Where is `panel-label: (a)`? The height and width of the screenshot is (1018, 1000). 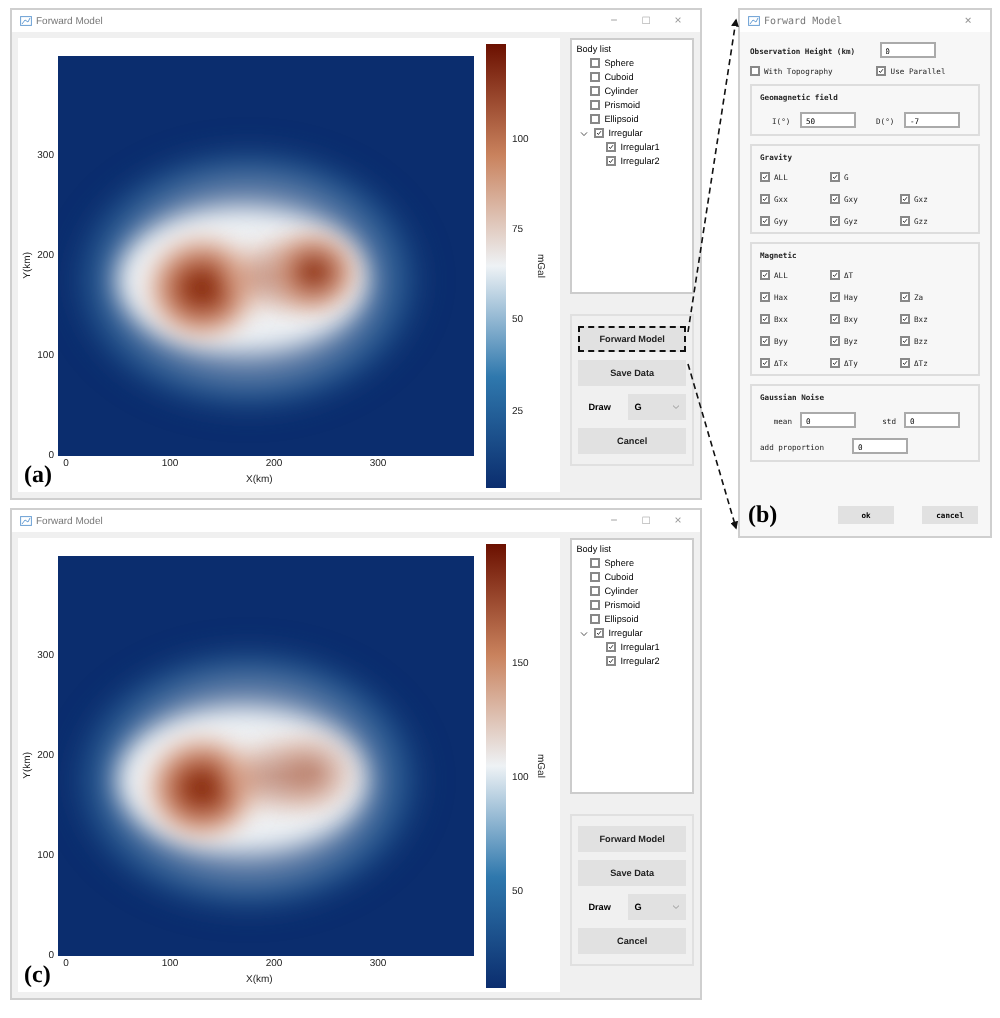 panel-label: (a) is located at coordinates (38, 475).